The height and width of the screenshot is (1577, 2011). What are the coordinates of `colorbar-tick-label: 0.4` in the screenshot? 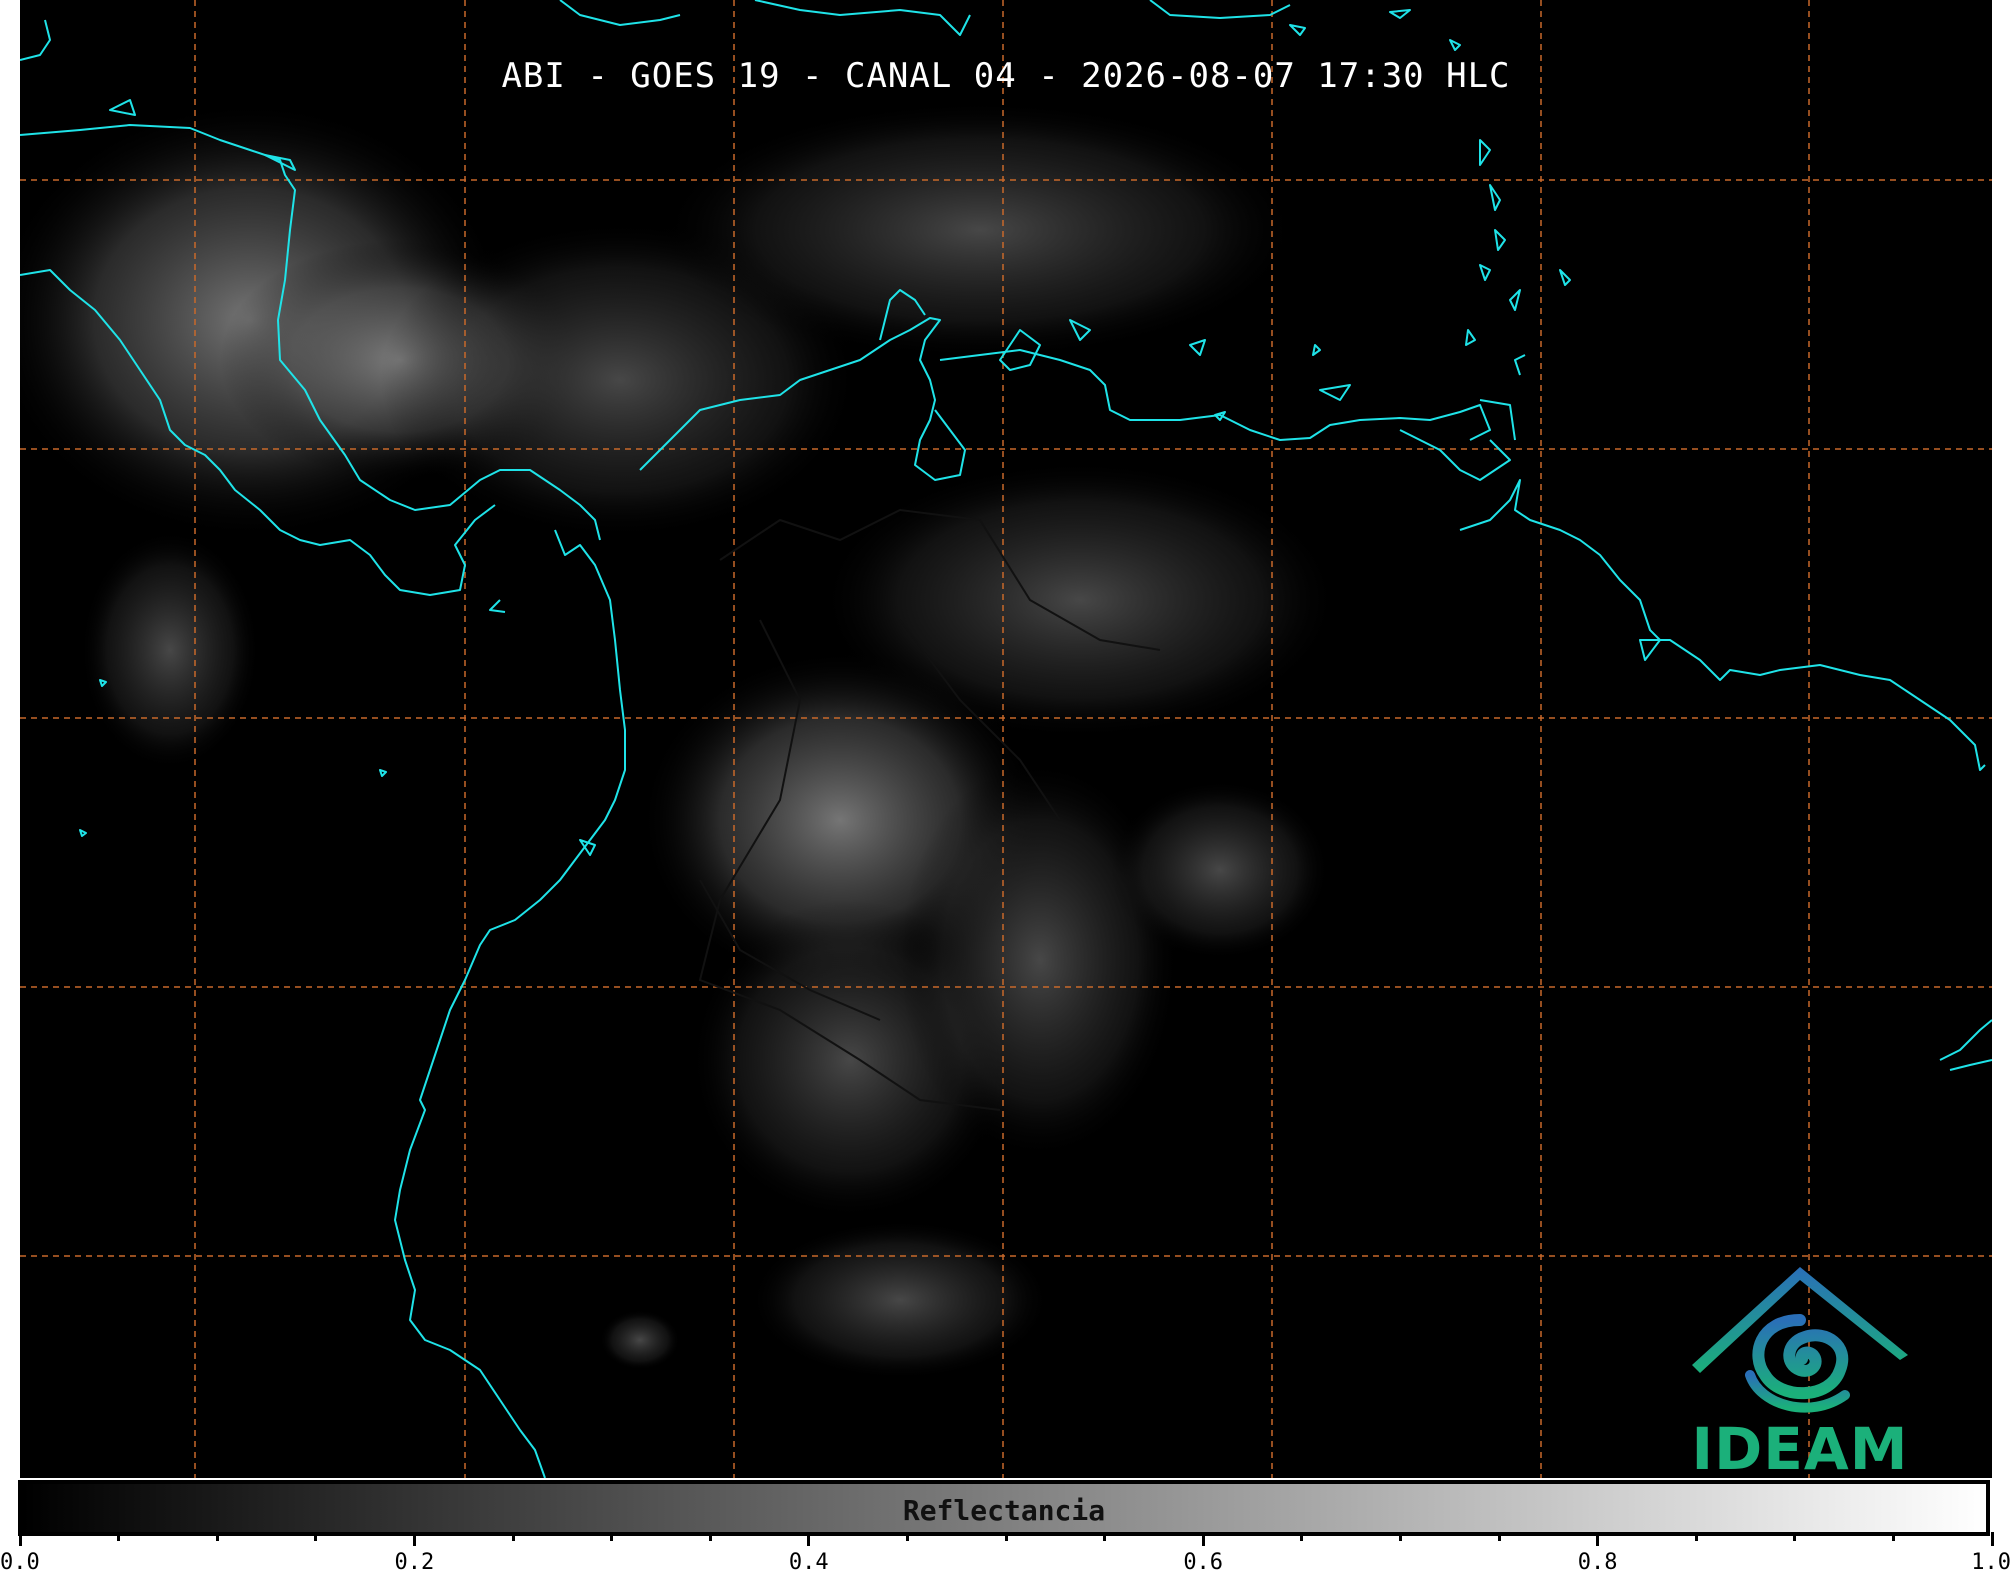 It's located at (808, 1562).